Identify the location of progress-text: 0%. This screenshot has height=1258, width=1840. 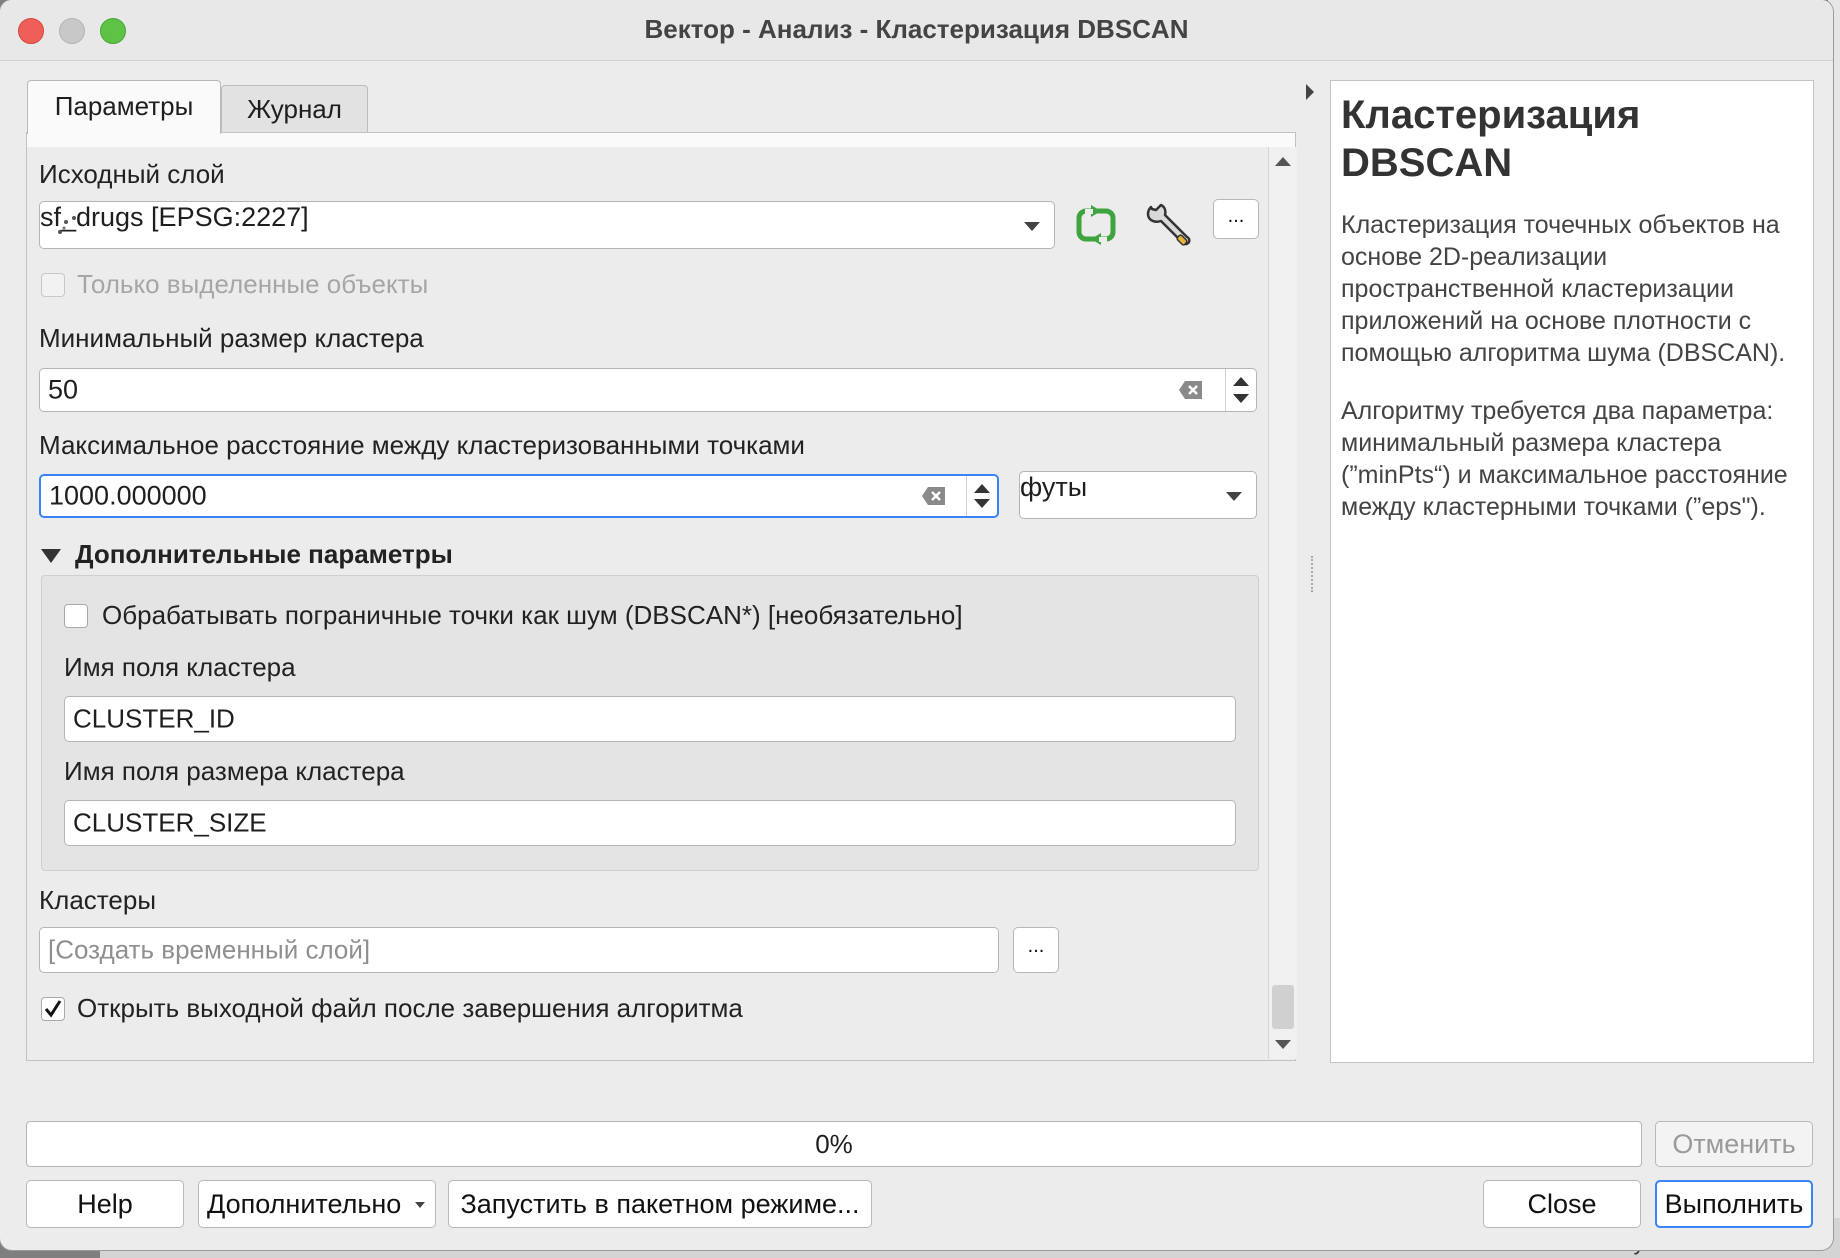
(834, 1144).